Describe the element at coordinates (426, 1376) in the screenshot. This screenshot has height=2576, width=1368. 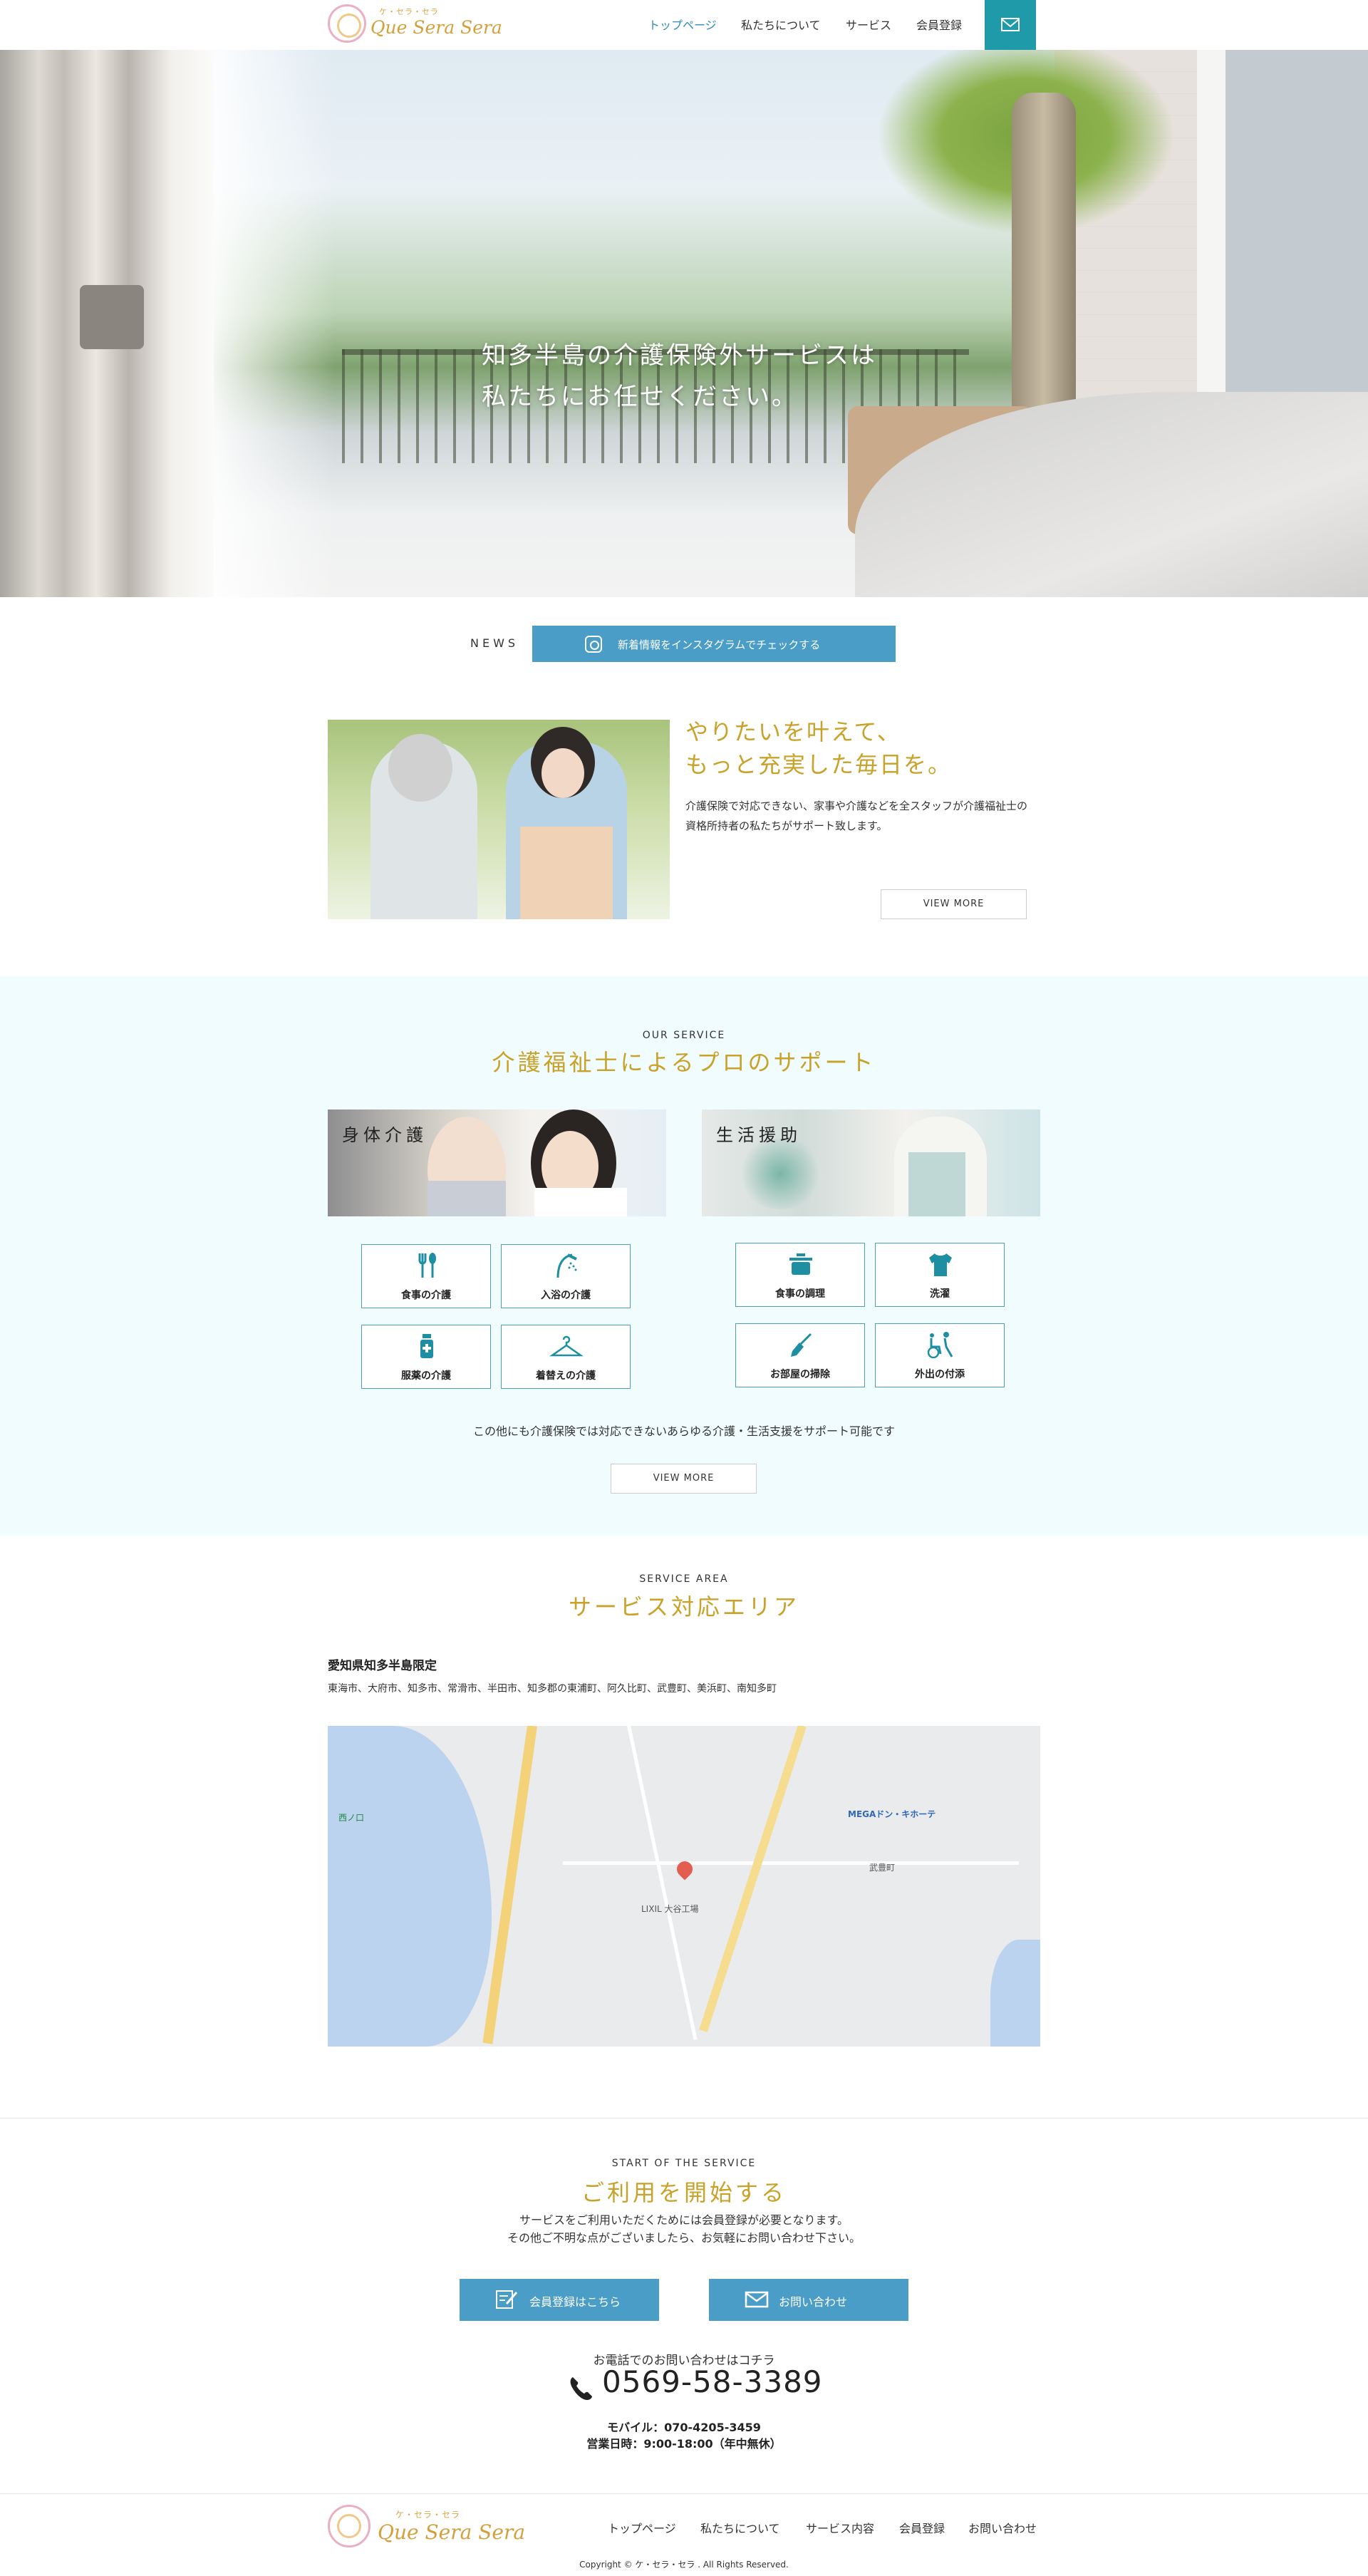
I see `service-item-label: 服薬の介護` at that location.